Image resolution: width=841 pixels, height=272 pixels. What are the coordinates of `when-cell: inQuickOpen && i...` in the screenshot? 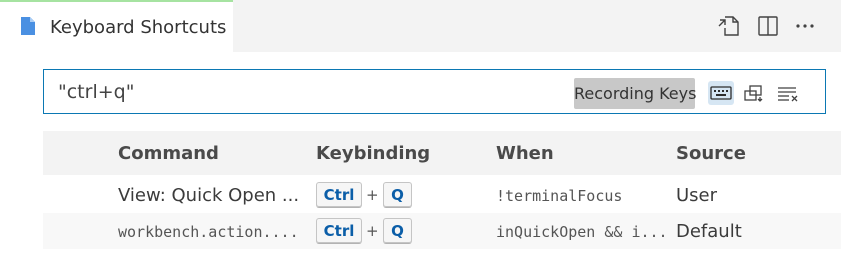 It's located at (582, 232).